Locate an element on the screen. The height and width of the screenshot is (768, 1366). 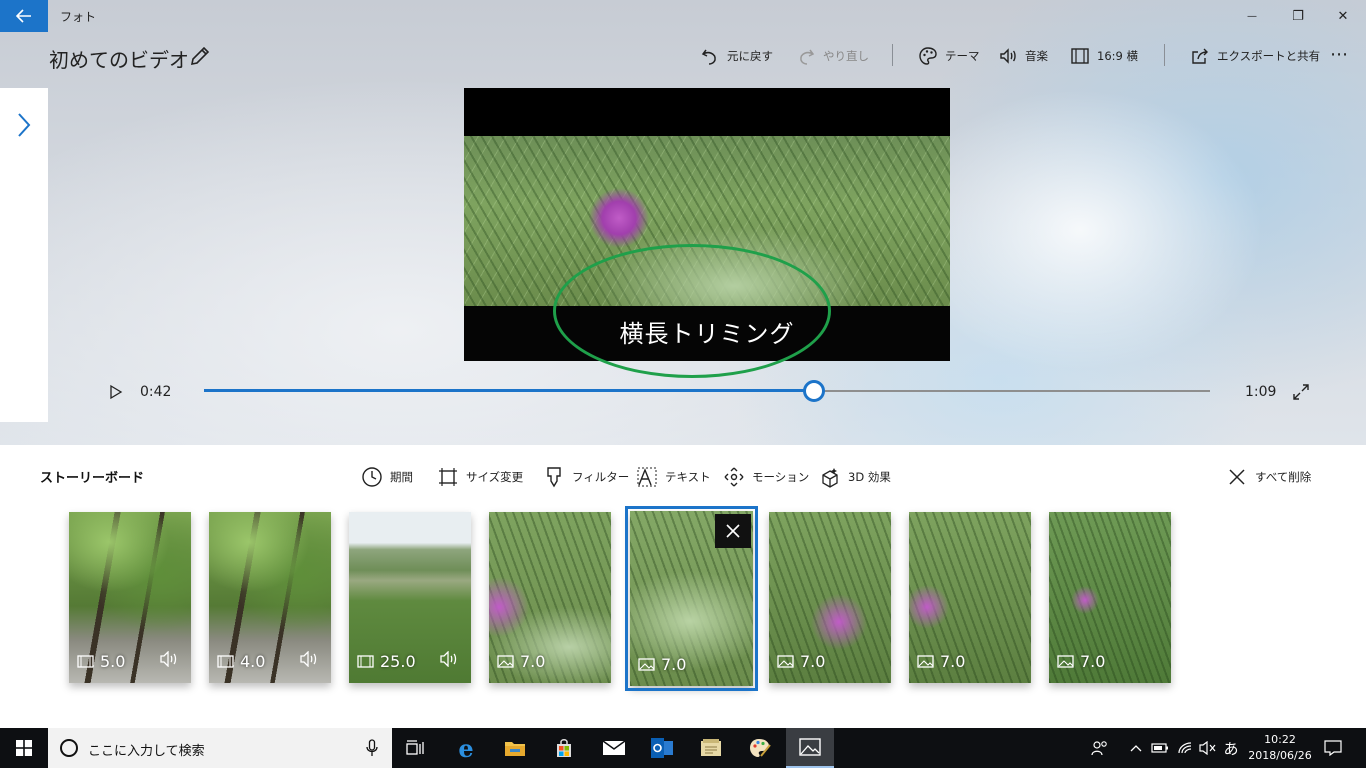
action-center-button is located at coordinates (1333, 748).